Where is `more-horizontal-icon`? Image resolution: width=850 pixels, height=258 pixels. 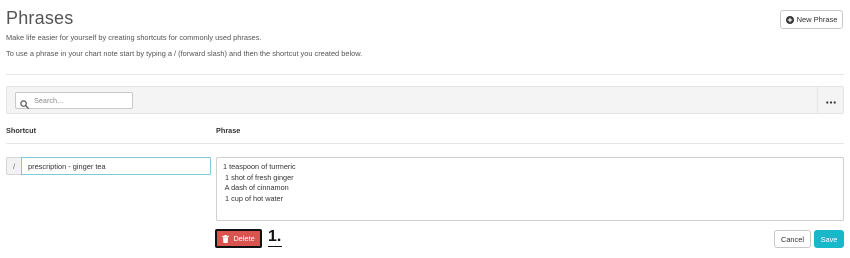 more-horizontal-icon is located at coordinates (830, 100).